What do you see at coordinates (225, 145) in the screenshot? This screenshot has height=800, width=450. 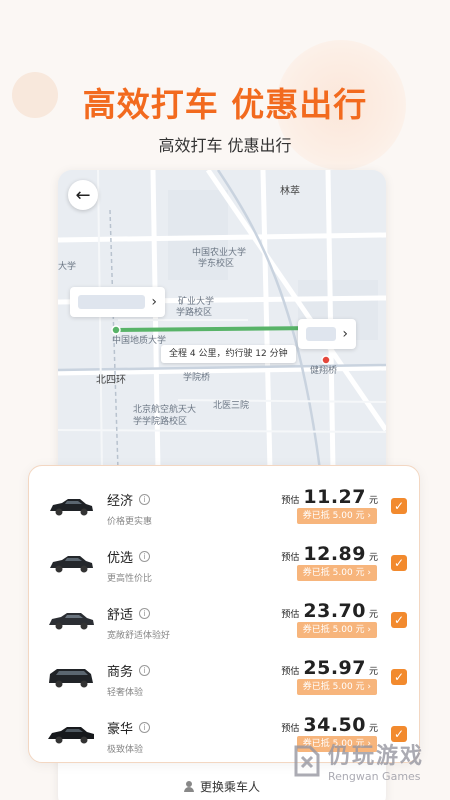 I see `hero-subtitle: 高效打车 优惠出行` at bounding box center [225, 145].